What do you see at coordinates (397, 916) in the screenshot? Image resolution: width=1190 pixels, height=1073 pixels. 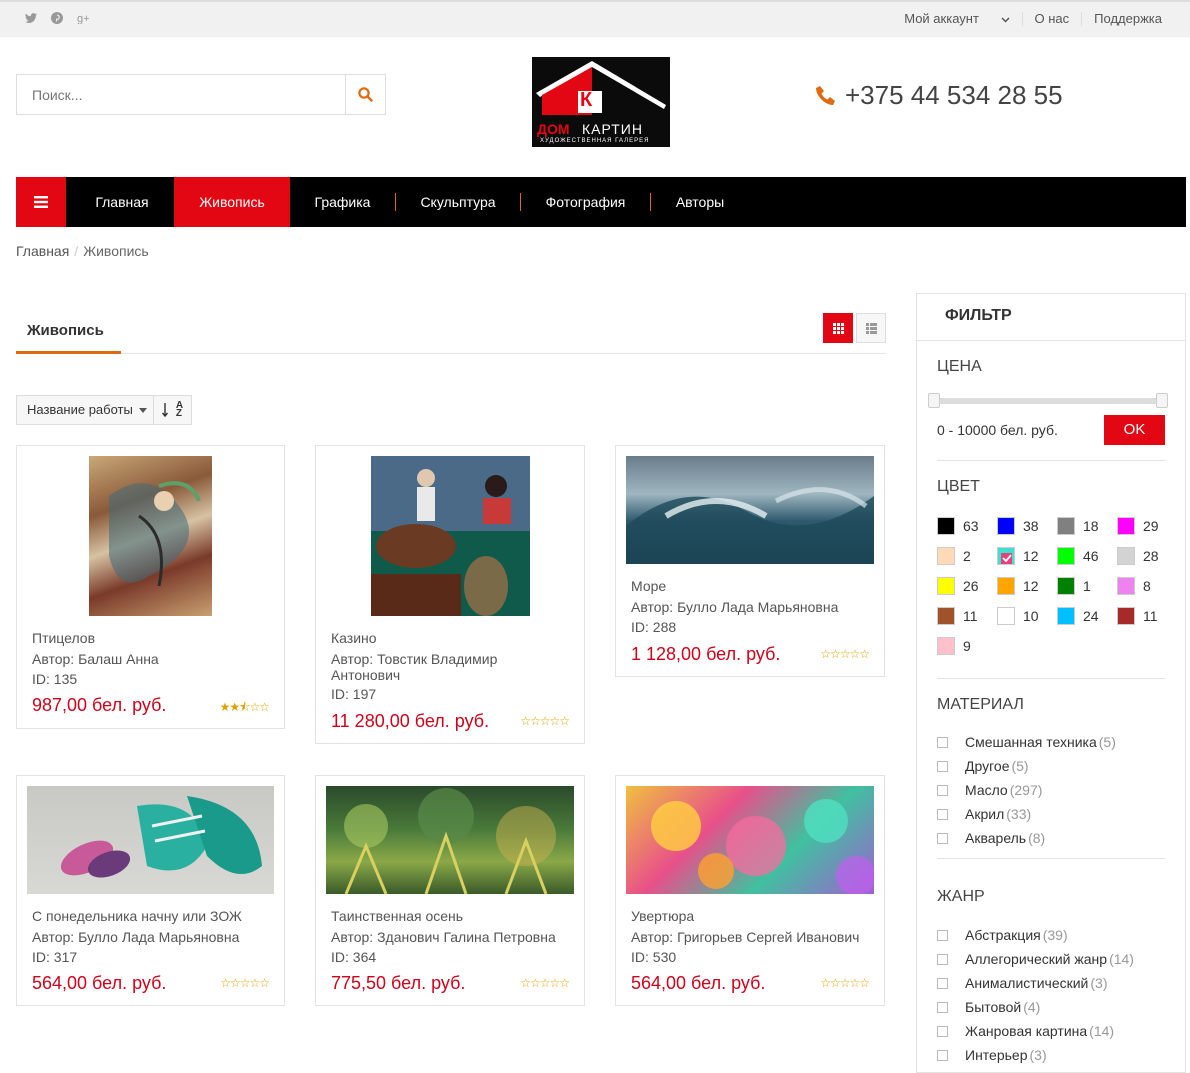 I see `product-name: Таинственная осень` at bounding box center [397, 916].